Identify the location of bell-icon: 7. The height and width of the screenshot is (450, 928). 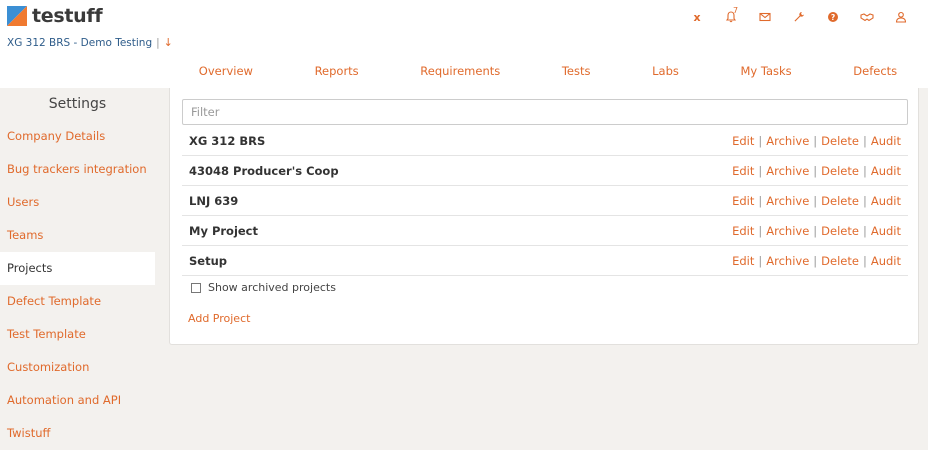
(731, 15).